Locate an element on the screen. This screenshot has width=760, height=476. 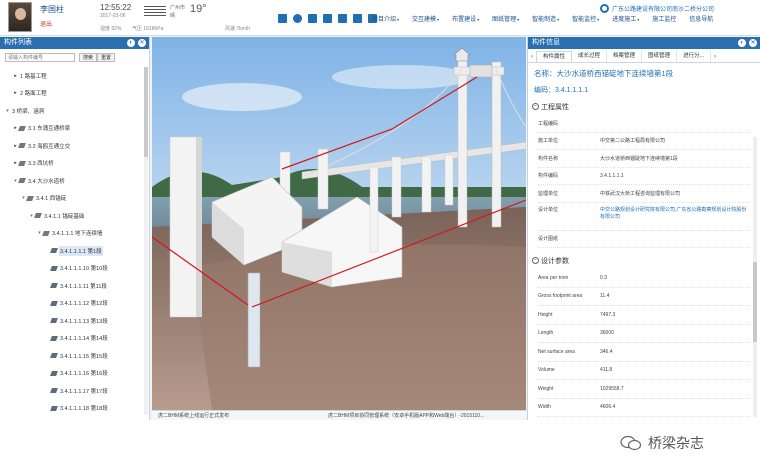
tab-archive: 档案管理 is located at coordinates (625, 56).